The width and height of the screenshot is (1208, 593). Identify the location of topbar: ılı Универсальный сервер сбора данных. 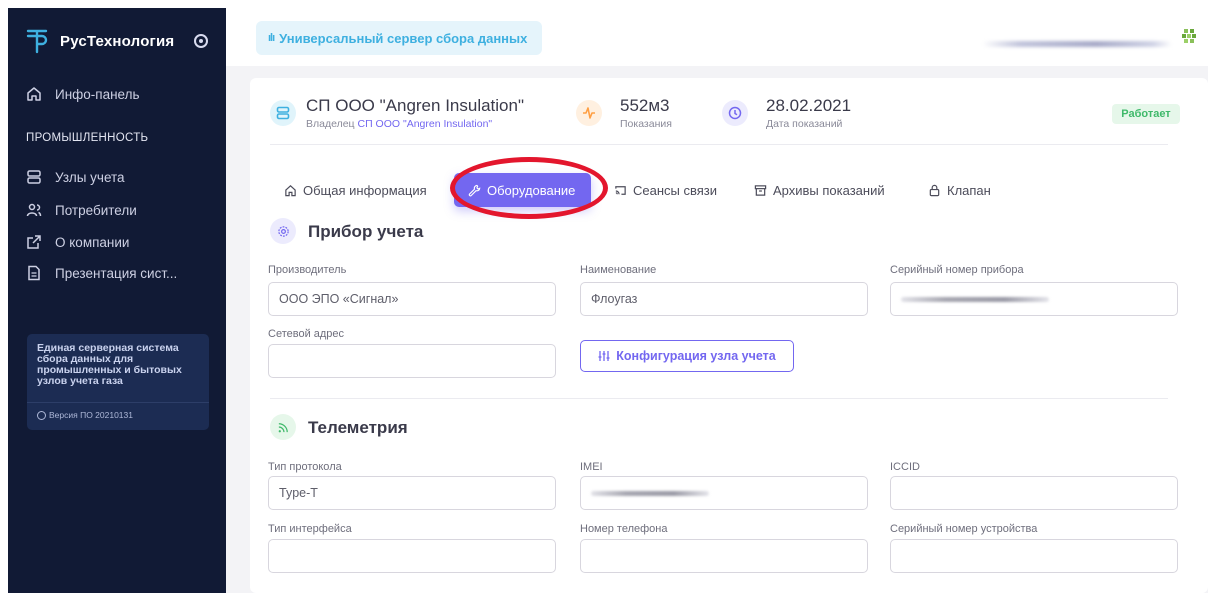
(717, 37).